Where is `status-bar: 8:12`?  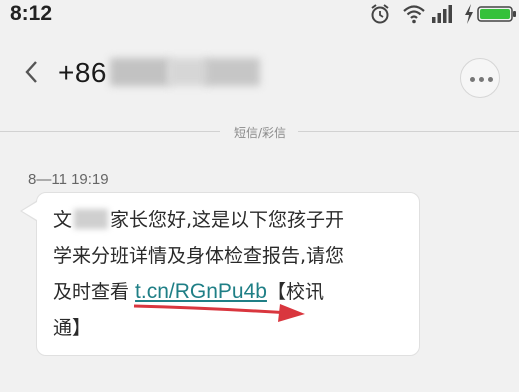
status-bar: 8:12 is located at coordinates (259, 15).